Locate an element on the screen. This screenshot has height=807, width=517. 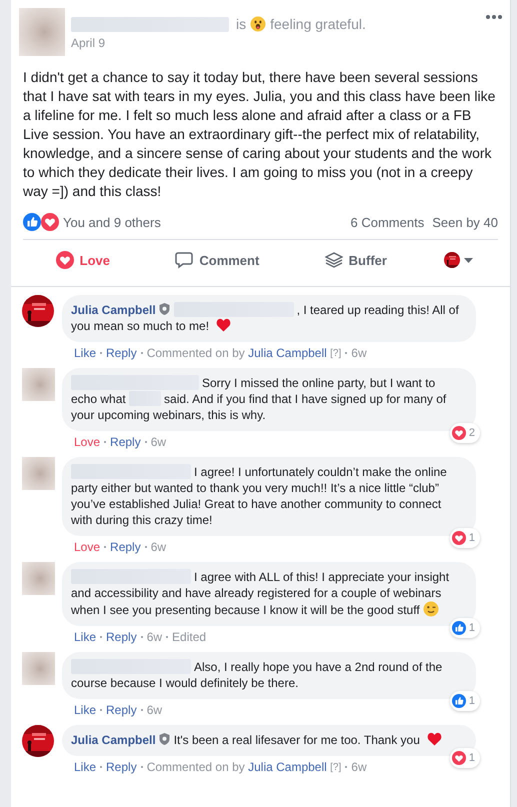
comment-text: I agree with ALL of this! I appreciate your insight and accessibility and have already registered for a couple of webinars when I see you presenting because I know it will be the good stuff is located at coordinates (260, 593).